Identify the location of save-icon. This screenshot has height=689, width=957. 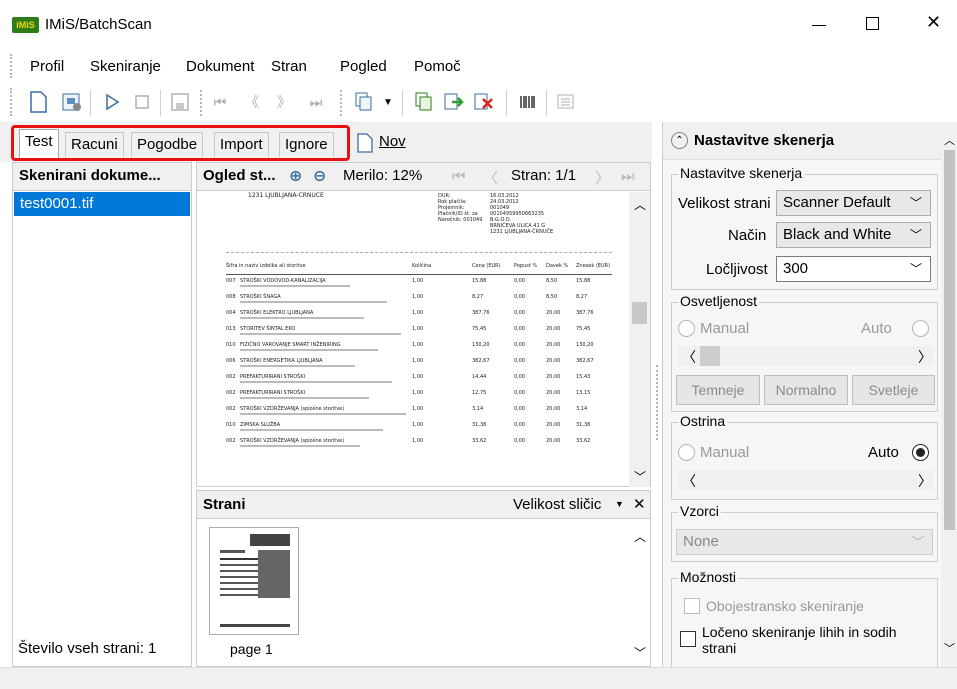
(180, 102).